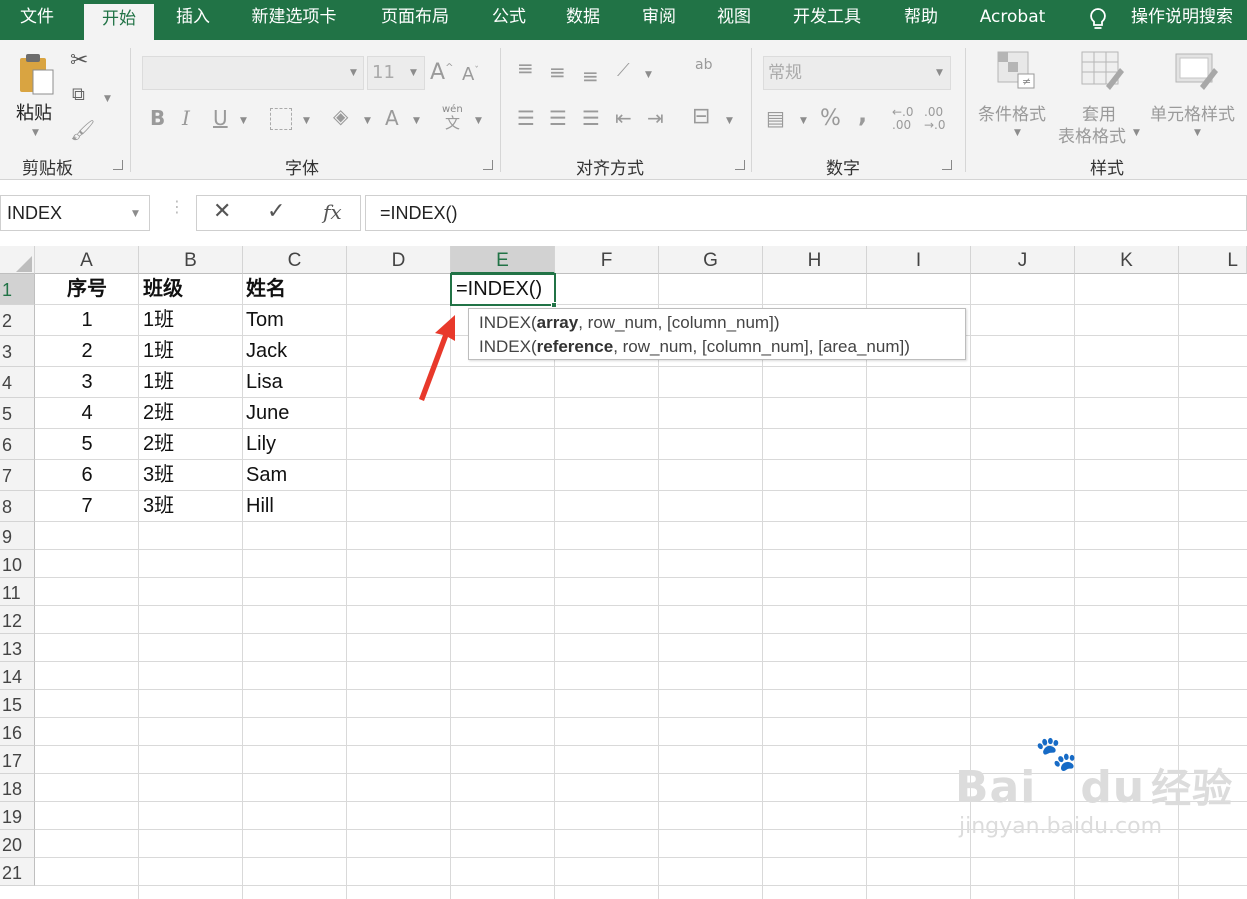  Describe the element at coordinates (711, 260) in the screenshot. I see `column-header-g: G` at that location.